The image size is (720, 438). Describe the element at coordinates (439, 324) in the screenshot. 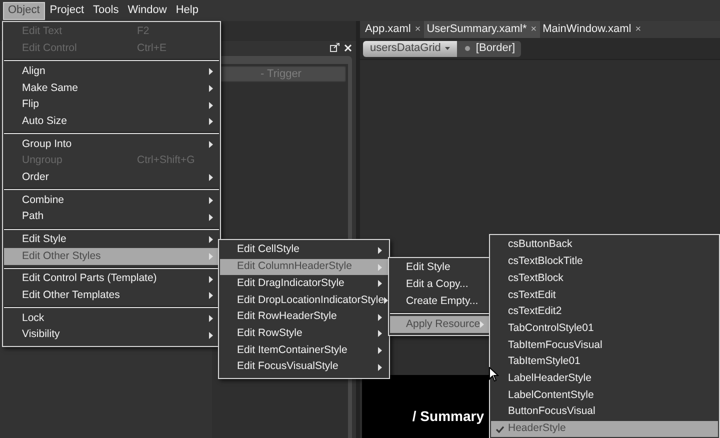

I see `menu-item: Apply Resource` at that location.